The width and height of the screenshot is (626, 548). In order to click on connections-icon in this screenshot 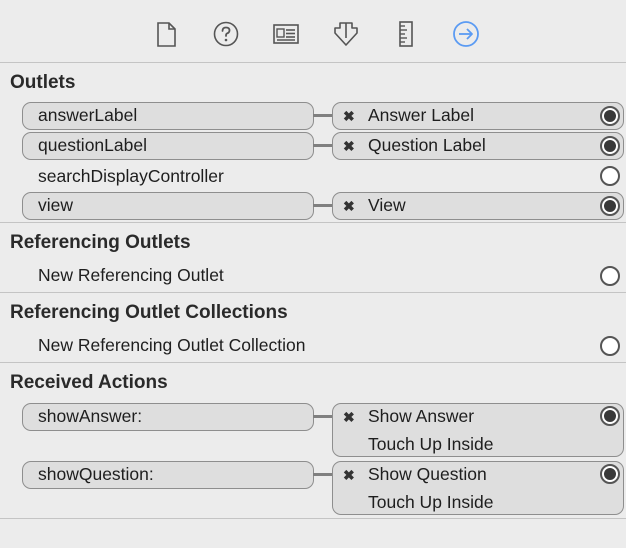, I will do `click(466, 34)`.